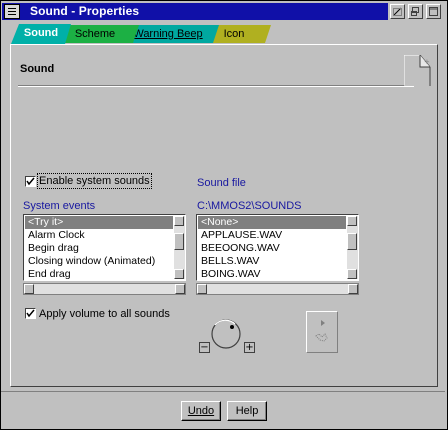 The height and width of the screenshot is (430, 448). Describe the element at coordinates (59, 206) in the screenshot. I see `system-events-label: System events` at that location.